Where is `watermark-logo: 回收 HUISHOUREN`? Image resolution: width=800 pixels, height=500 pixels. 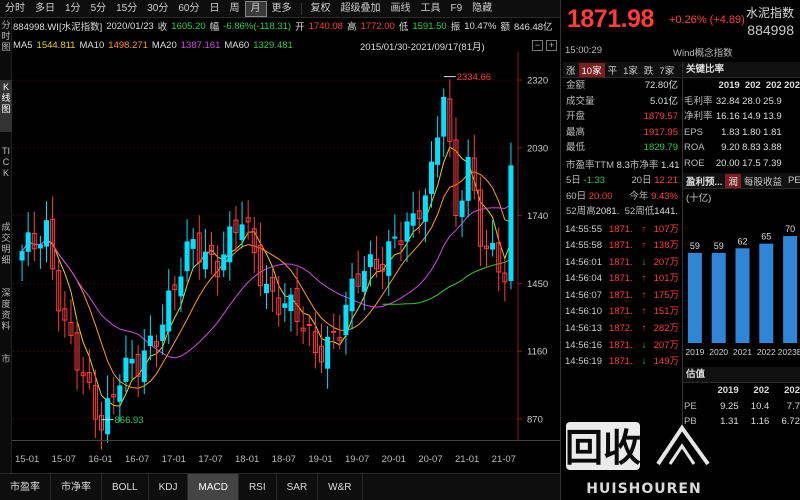 watermark-logo: 回收 HUISHOUREN is located at coordinates (637, 459).